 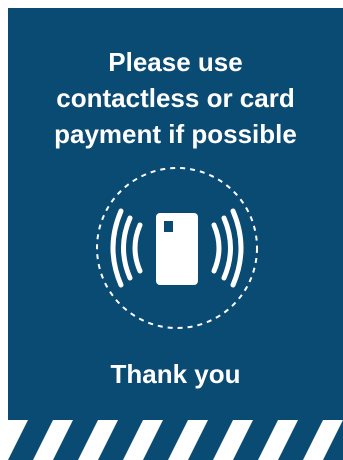 What do you see at coordinates (175, 374) in the screenshot?
I see `thank-you-text: Thank you` at bounding box center [175, 374].